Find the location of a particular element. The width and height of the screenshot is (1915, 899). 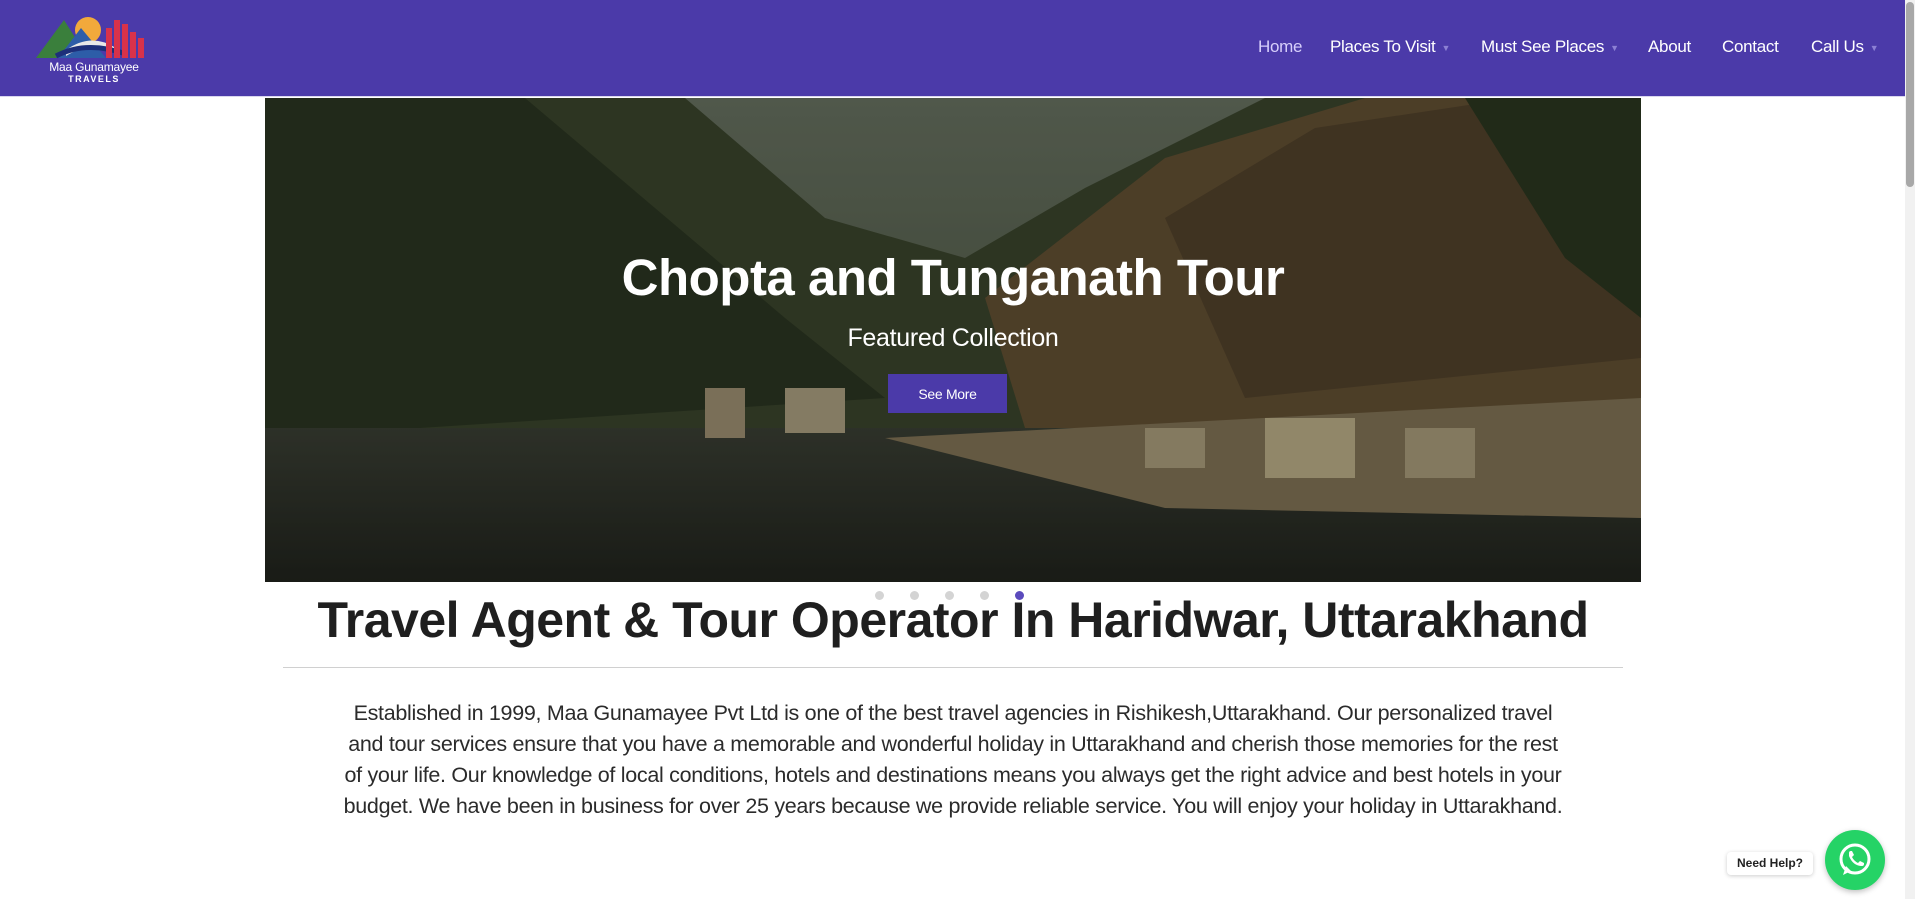

hero-title: Chopta and Tunganath Tour is located at coordinates (953, 277).